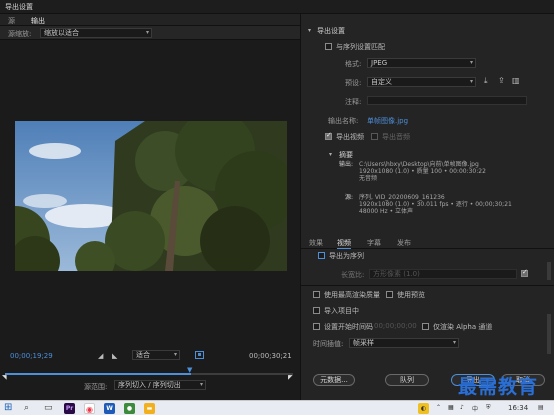 Image resolution: width=554 pixels, height=415 pixels. Describe the element at coordinates (374, 243) in the screenshot. I see `tab-captions: 字幕` at that location.